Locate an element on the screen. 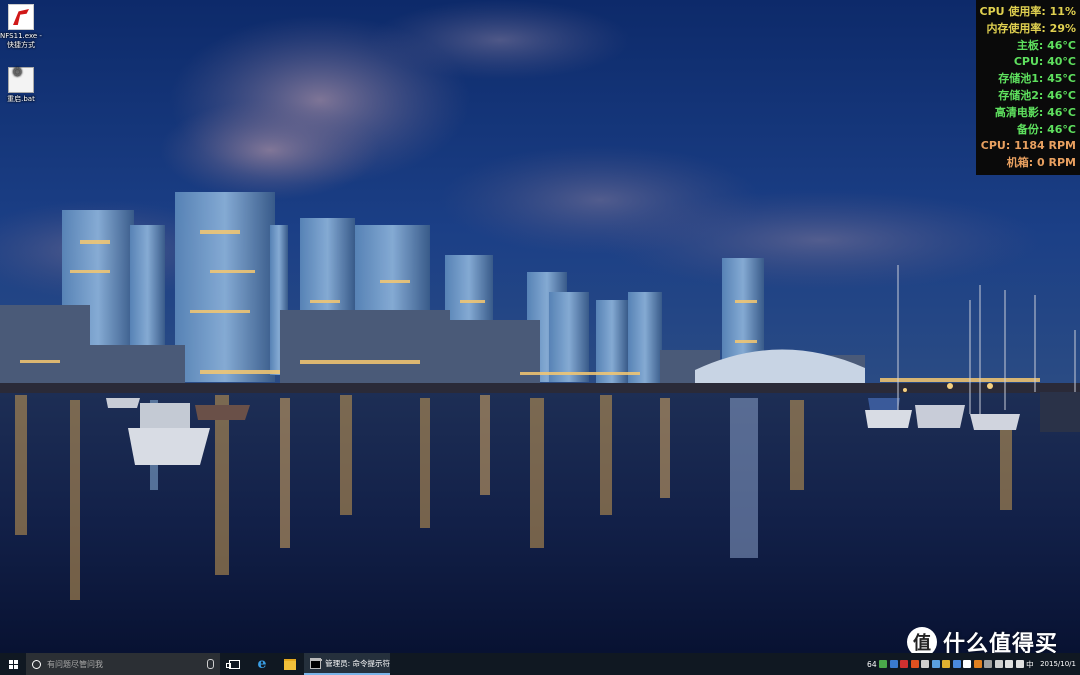 Image resolution: width=1080 pixels, height=675 pixels. monitor-row: CPU 使用率: 11% is located at coordinates (1027, 11).